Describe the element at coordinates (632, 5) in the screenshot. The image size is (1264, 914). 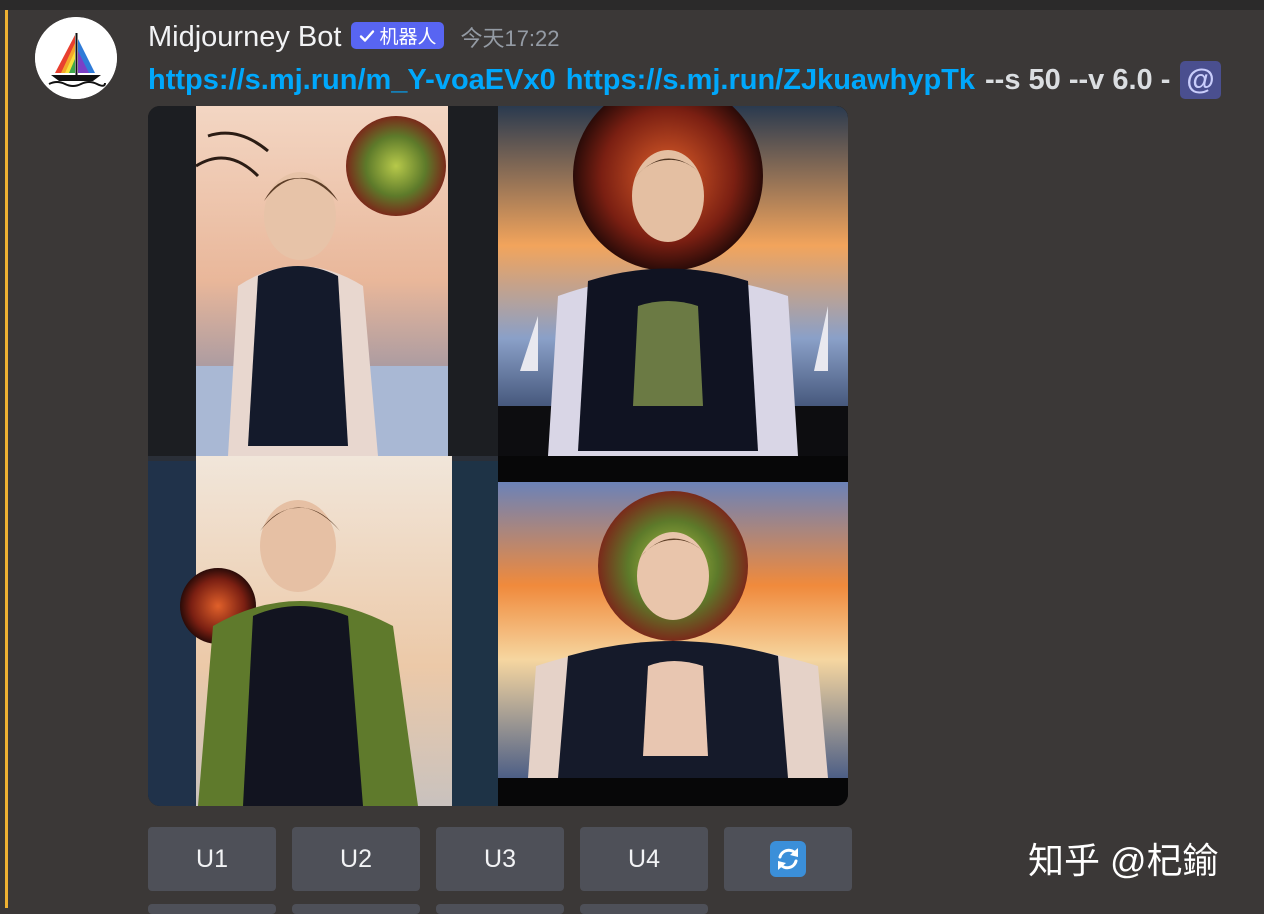
I see `top-divider-strip` at that location.